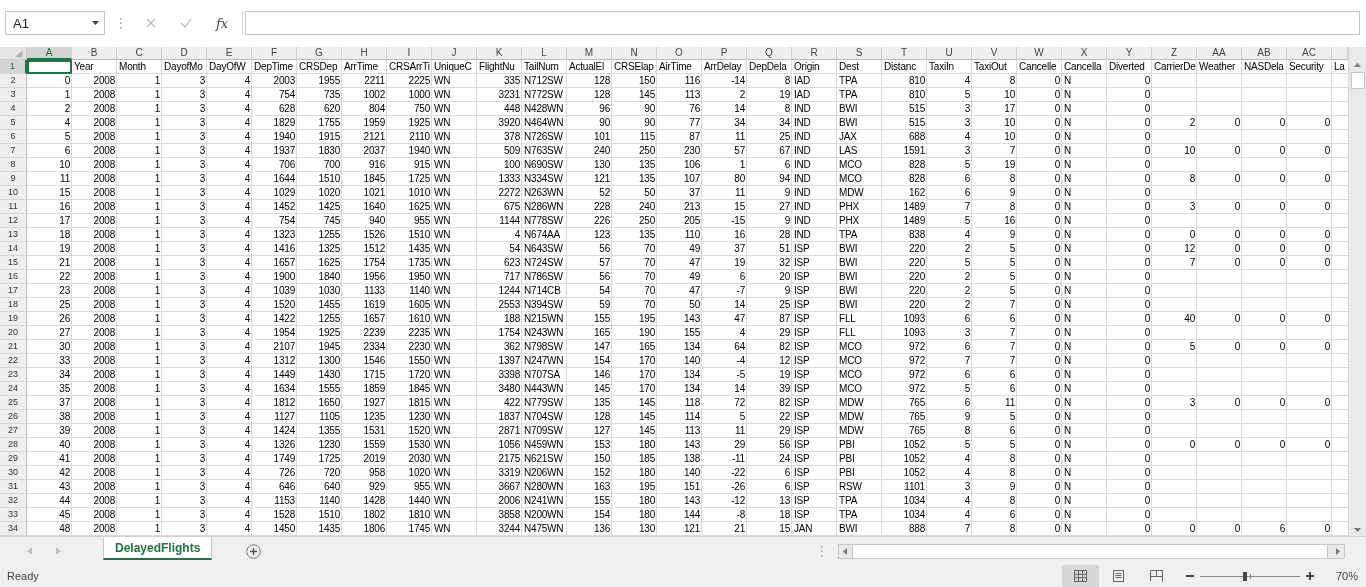 Image resolution: width=1366 pixels, height=587 pixels. What do you see at coordinates (904, 123) in the screenshot?
I see `table-cell: 515` at bounding box center [904, 123].